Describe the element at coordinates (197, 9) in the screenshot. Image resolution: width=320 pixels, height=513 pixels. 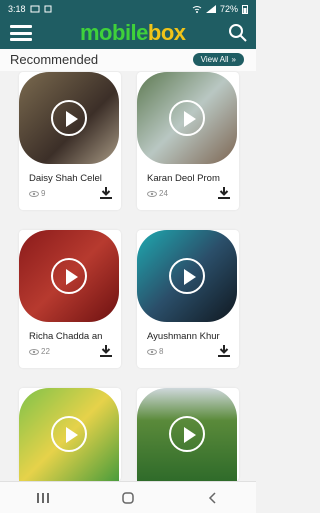
I see `wifi-icon` at that location.